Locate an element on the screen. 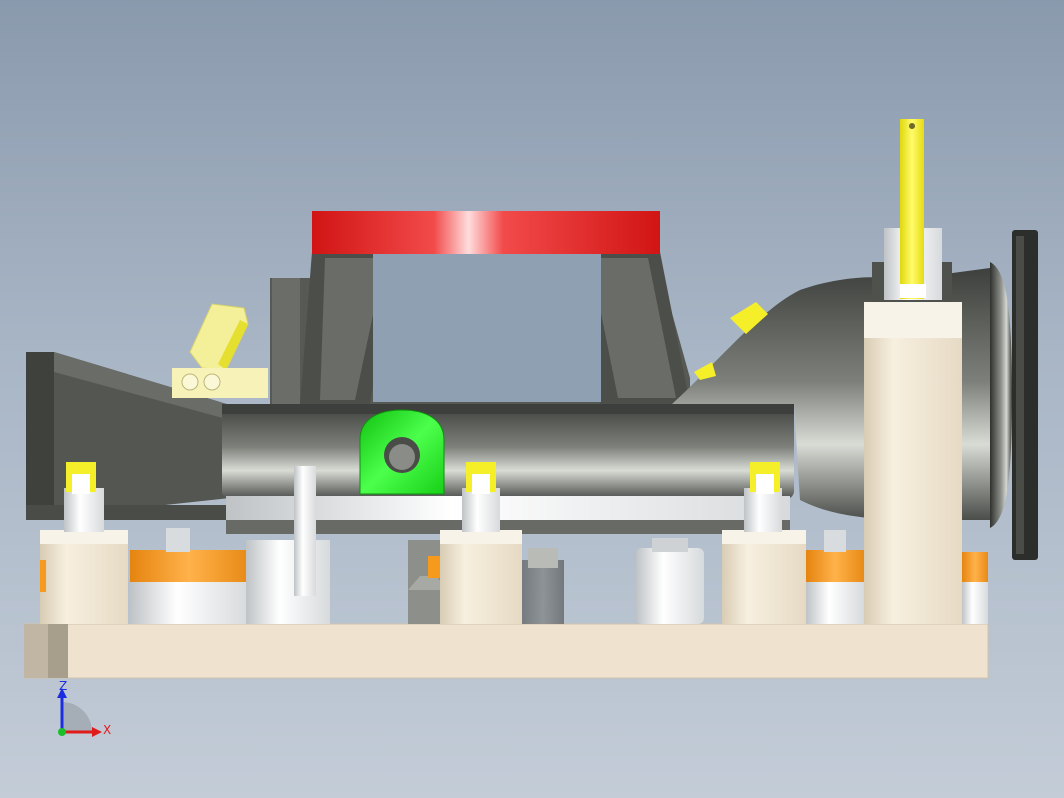 This screenshot has height=798, width=1064. z-axis-label: Z is located at coordinates (63, 686).